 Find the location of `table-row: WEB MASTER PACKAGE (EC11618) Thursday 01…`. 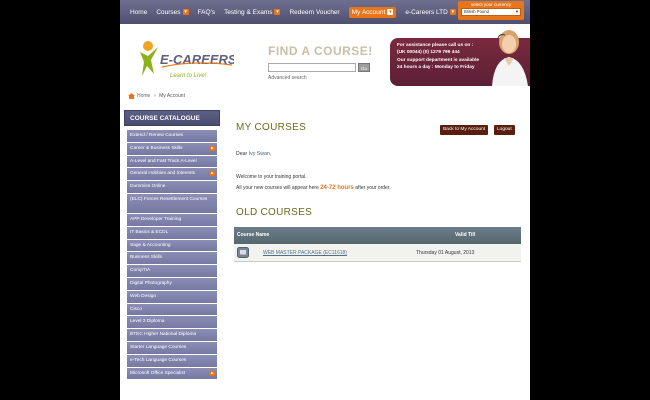

table-row: WEB MASTER PACKAGE (EC11618) Thursday 01… is located at coordinates (377, 253).